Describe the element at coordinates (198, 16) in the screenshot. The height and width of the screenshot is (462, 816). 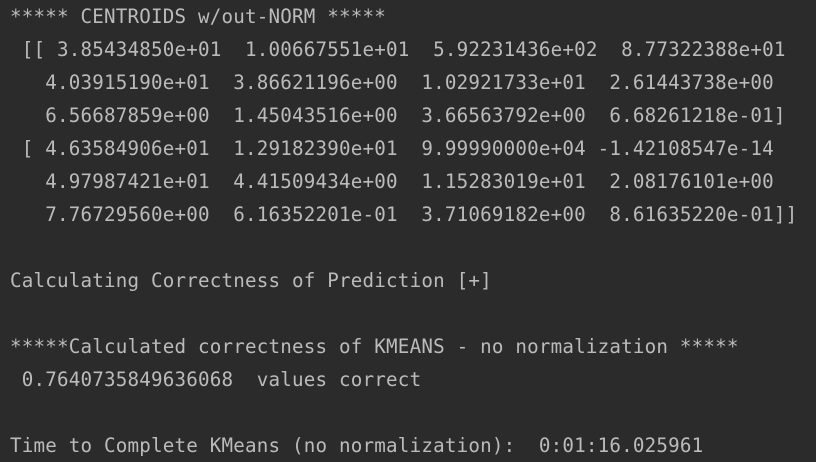
I see `centroids-header-line: ***** CENTROIDS w/out-NORM *****` at that location.